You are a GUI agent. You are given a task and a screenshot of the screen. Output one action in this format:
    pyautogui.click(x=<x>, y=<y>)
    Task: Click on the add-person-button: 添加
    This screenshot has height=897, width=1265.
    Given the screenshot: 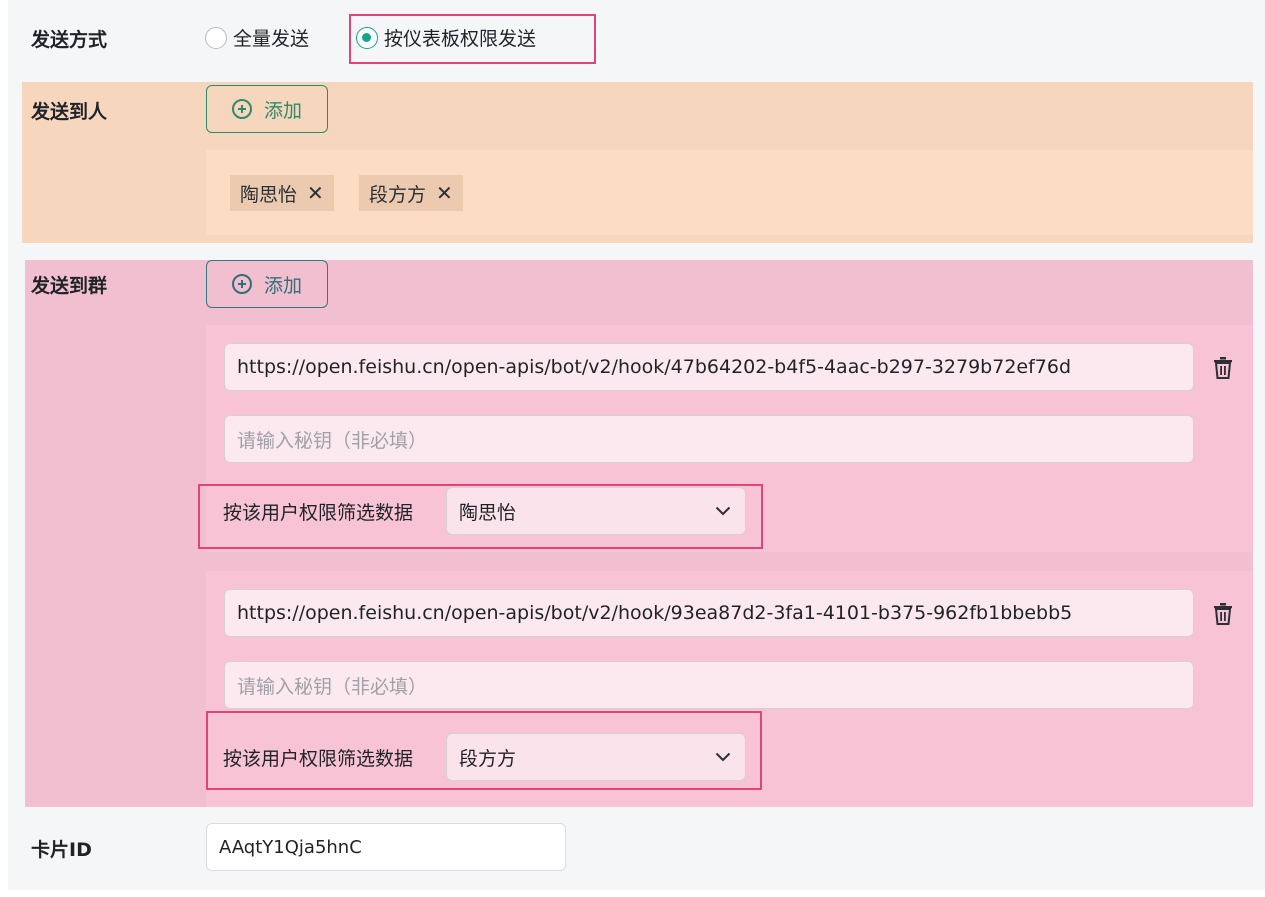 What is the action you would take?
    pyautogui.click(x=267, y=109)
    